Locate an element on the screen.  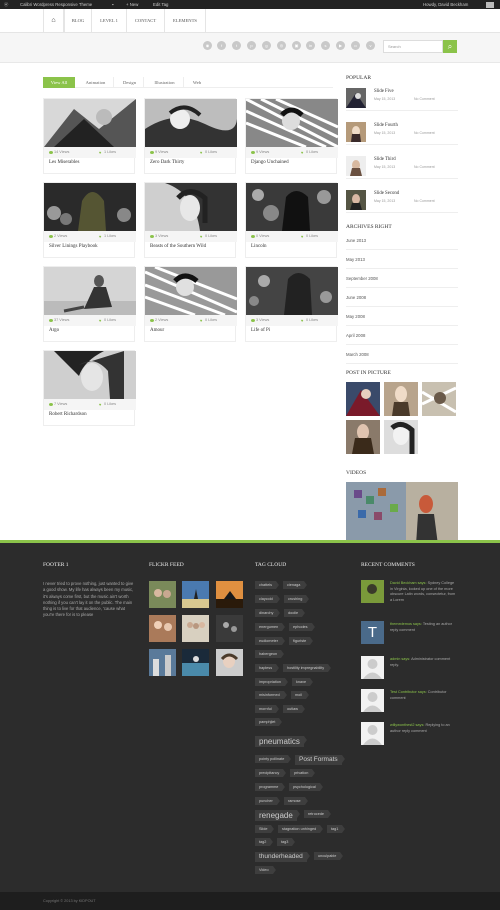
tag-link: precipitancy is located at coordinates (271, 773).